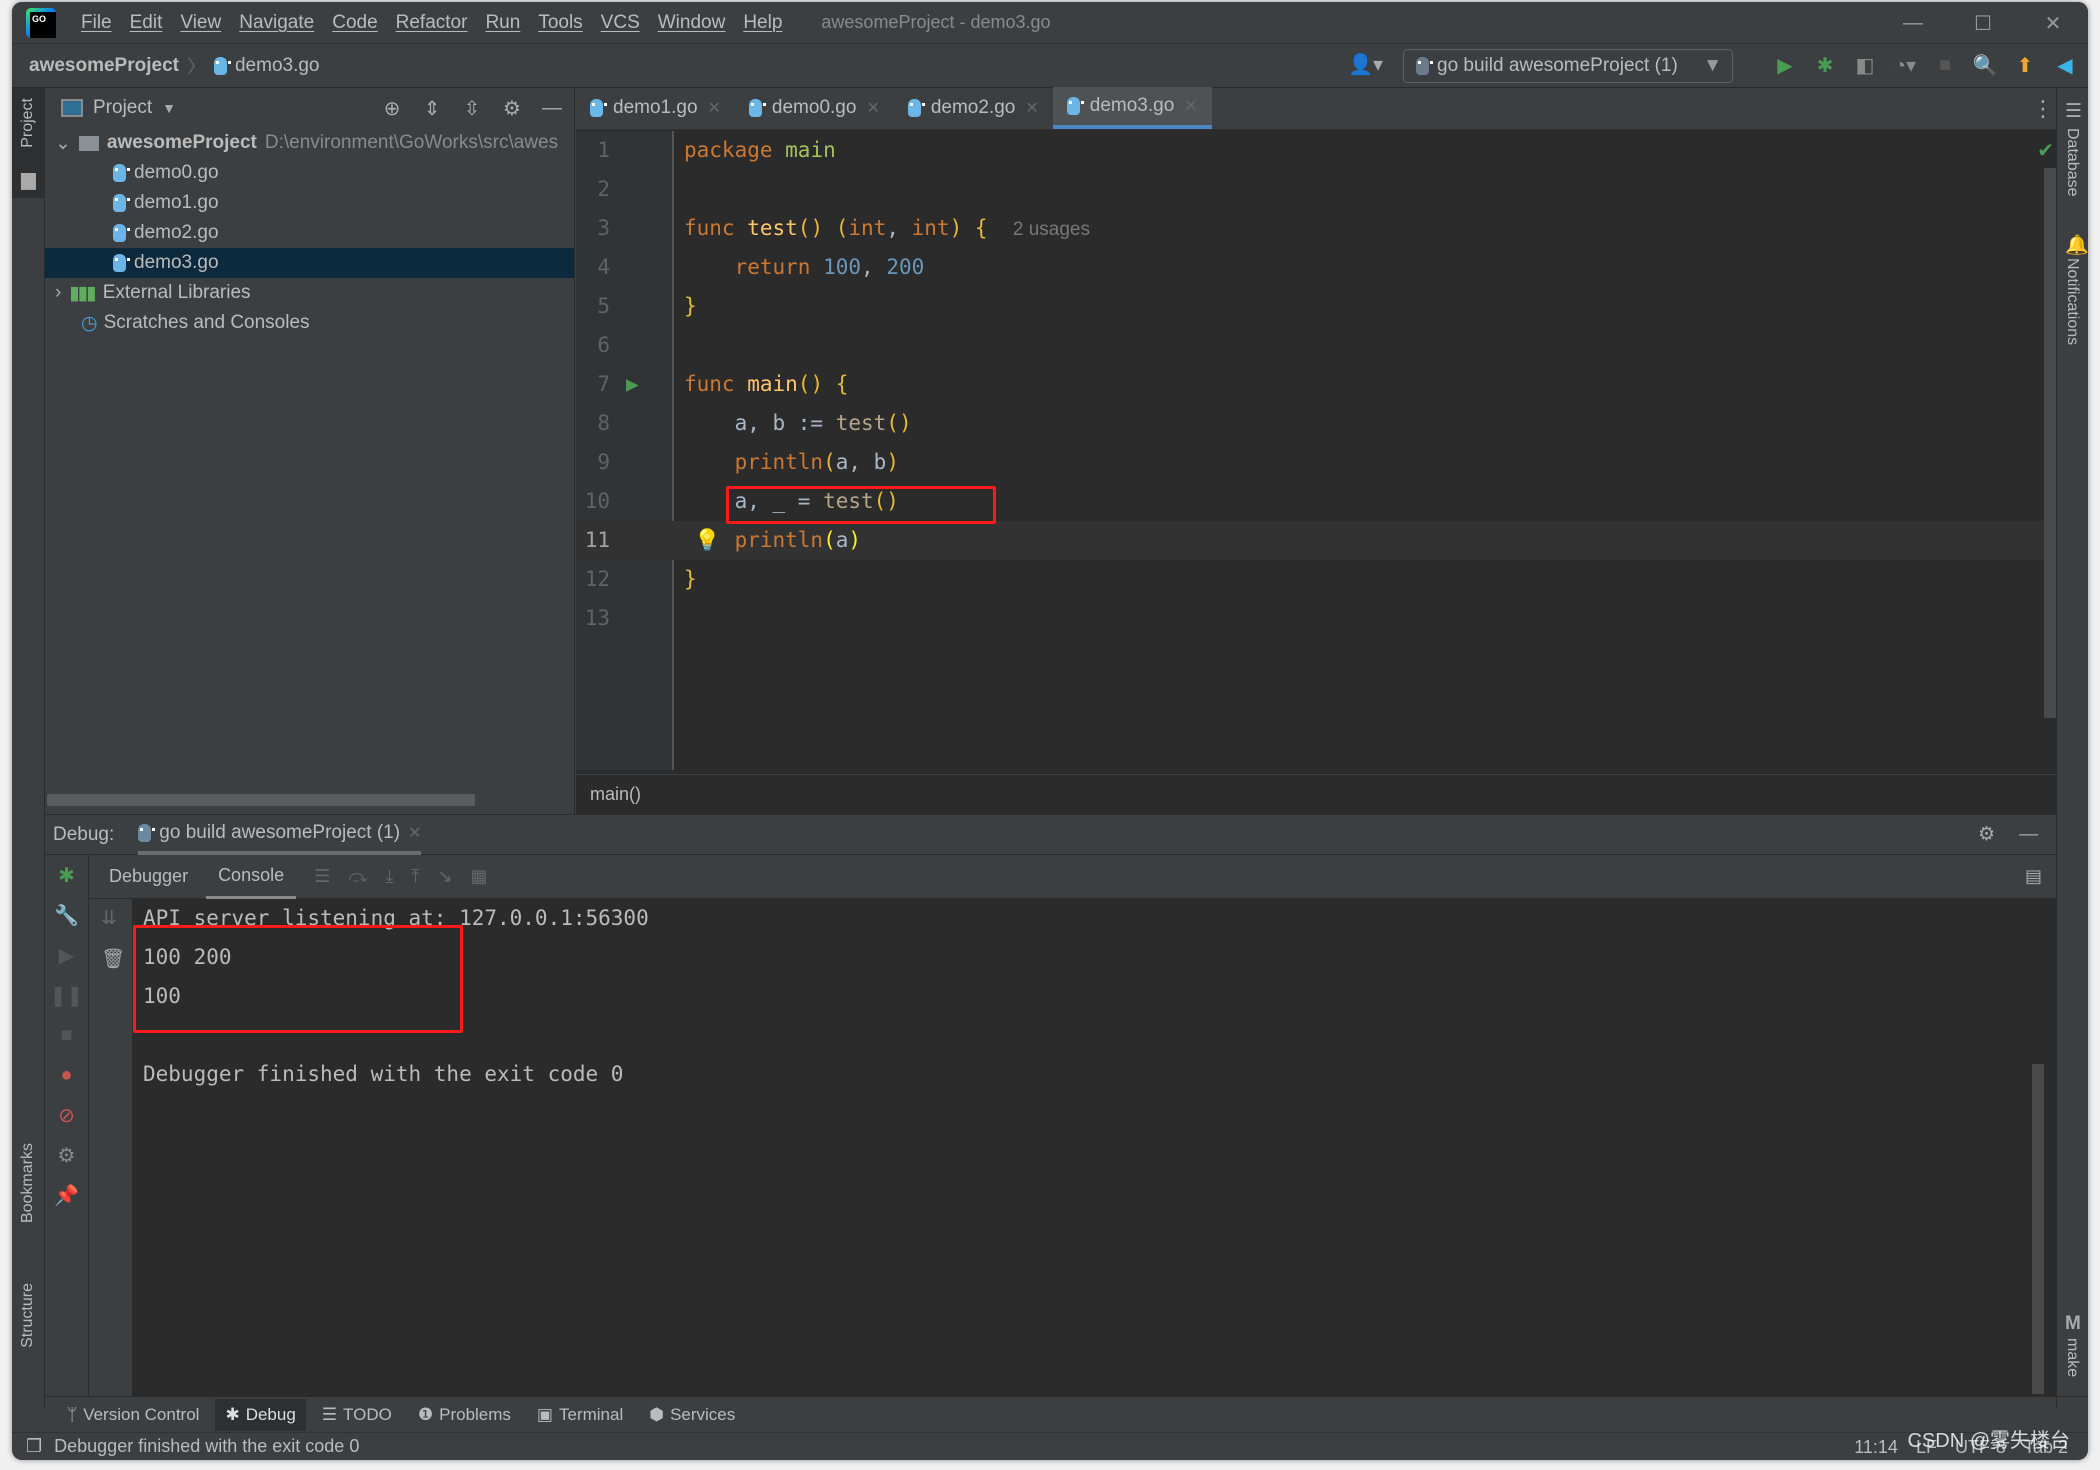 The width and height of the screenshot is (2100, 1470). I want to click on debug-icon: ✱, so click(1825, 65).